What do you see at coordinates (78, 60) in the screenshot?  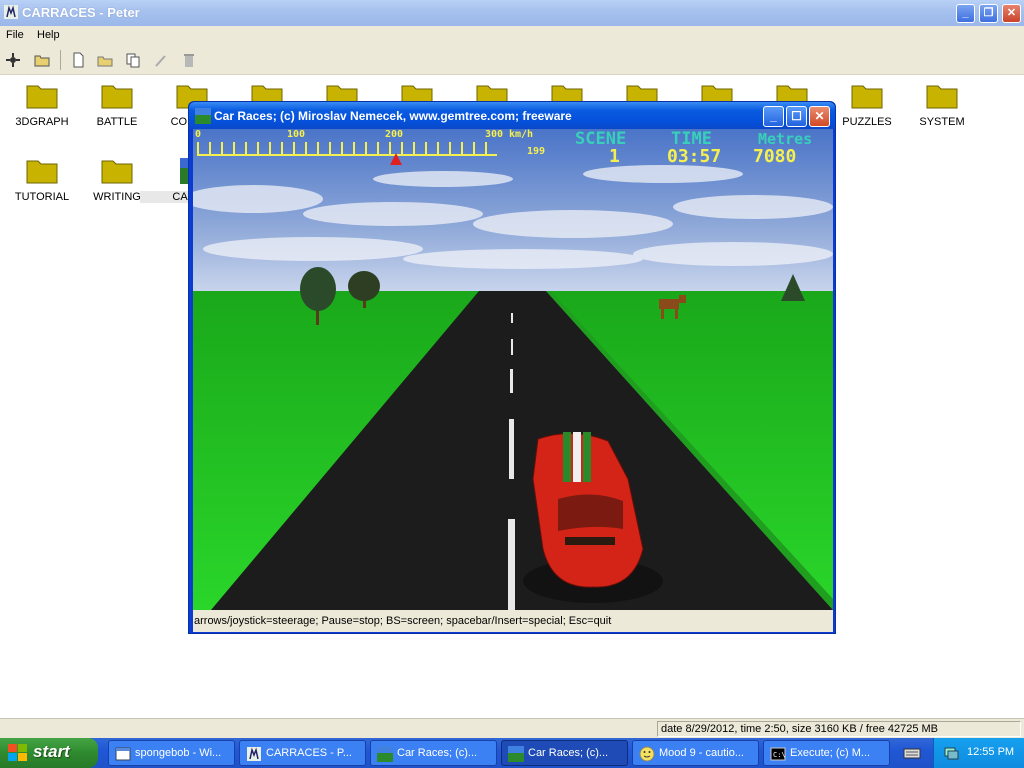 I see `new-file-icon` at bounding box center [78, 60].